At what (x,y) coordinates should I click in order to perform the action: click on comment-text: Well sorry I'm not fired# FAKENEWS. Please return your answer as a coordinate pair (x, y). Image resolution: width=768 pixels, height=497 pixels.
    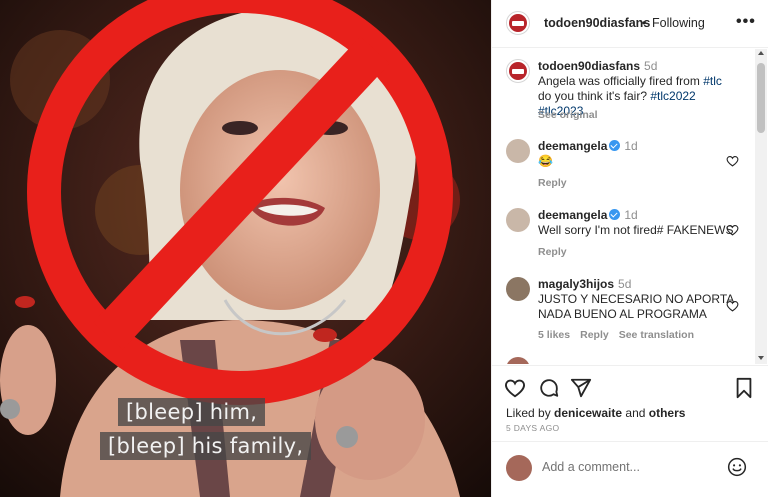
    Looking at the image, I should click on (636, 230).